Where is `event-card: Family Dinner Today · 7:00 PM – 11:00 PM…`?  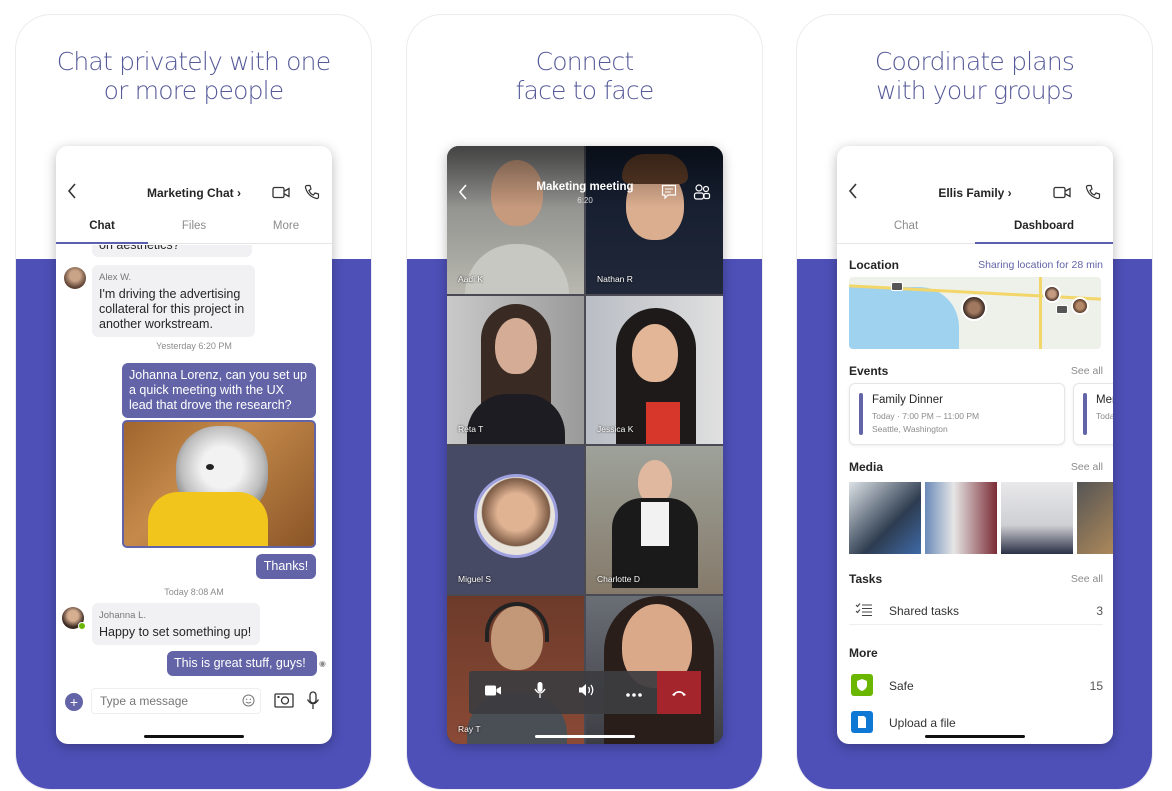 event-card: Family Dinner Today · 7:00 PM – 11:00 PM… is located at coordinates (957, 414).